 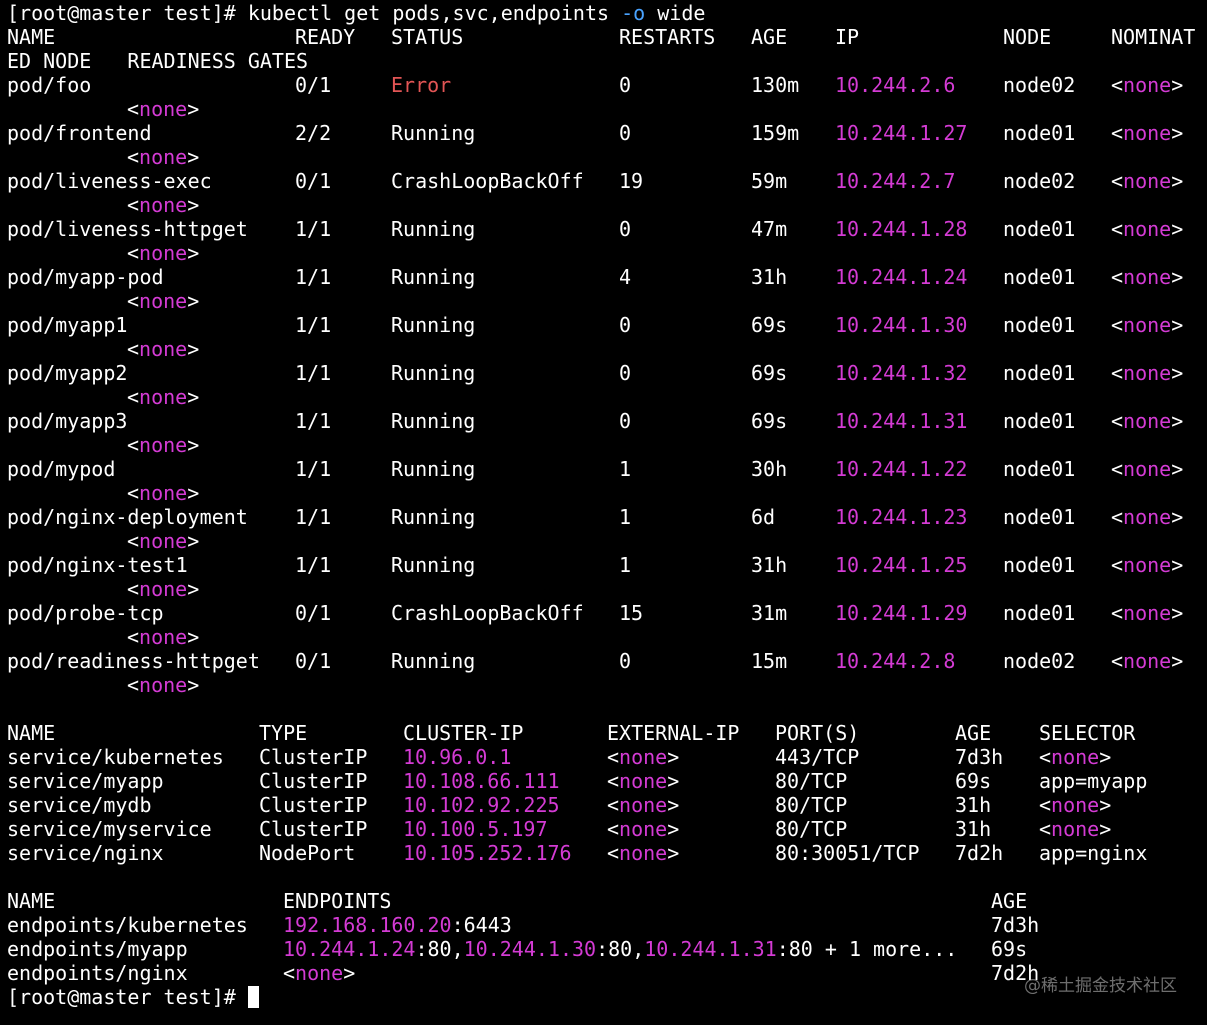 What do you see at coordinates (973, 781) in the screenshot?
I see `svc-age: 69s` at bounding box center [973, 781].